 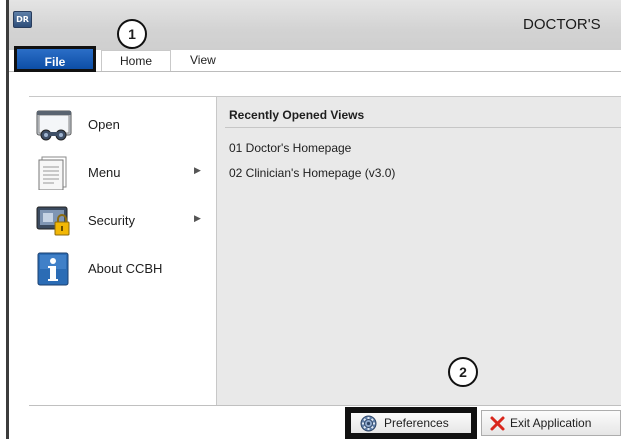 What do you see at coordinates (123, 124) in the screenshot?
I see `menu-item-open: Open` at bounding box center [123, 124].